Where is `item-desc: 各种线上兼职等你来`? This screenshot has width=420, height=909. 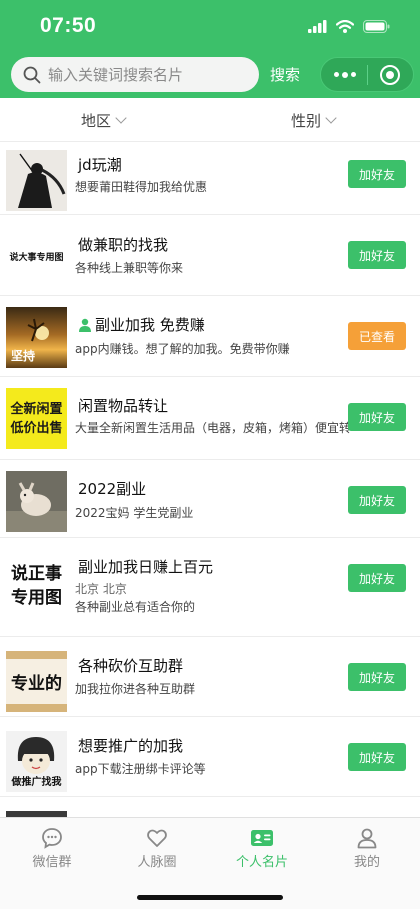 item-desc: 各种线上兼职等你来 is located at coordinates (129, 268).